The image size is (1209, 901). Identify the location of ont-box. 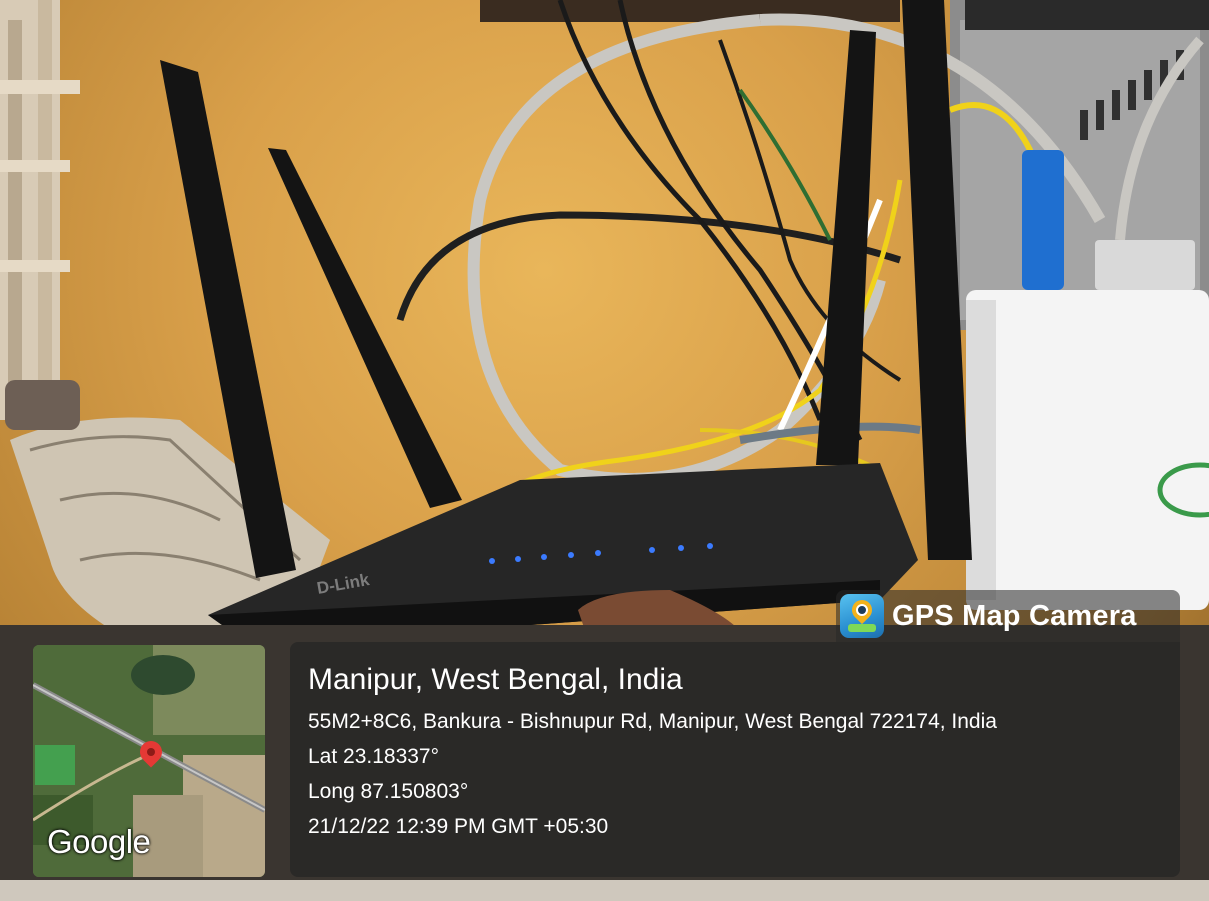
(1087, 450).